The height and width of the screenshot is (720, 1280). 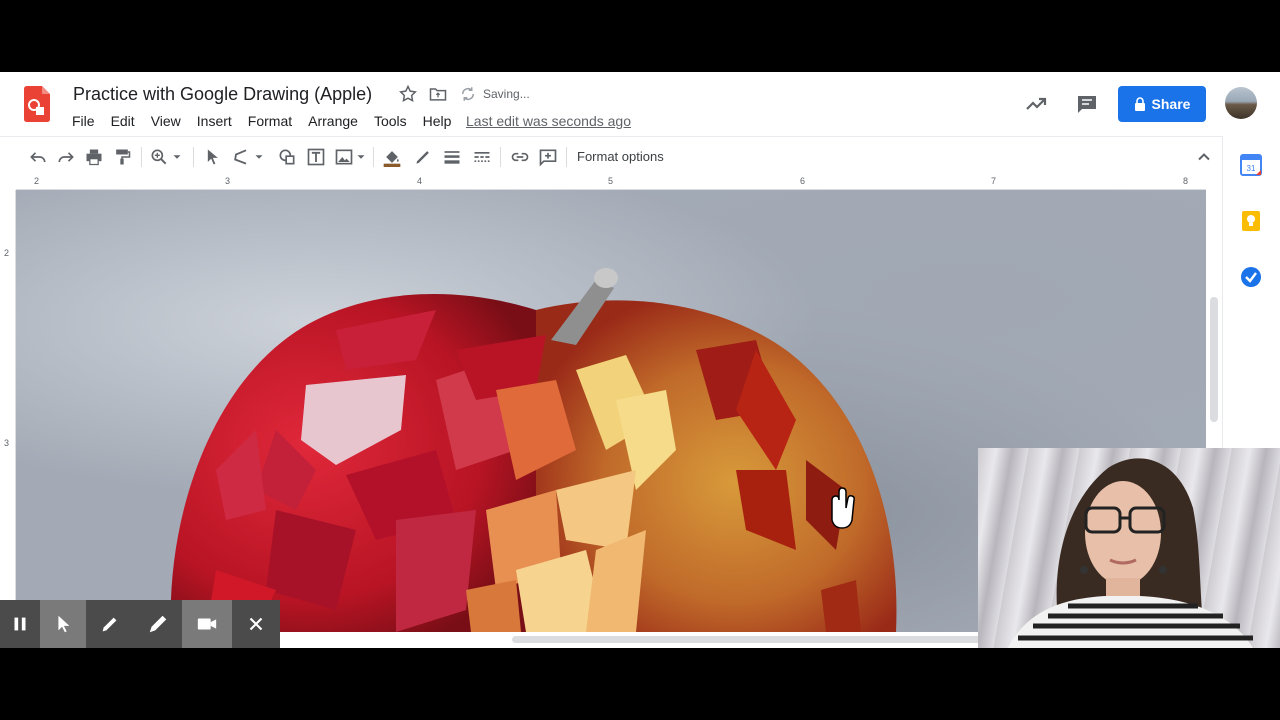 What do you see at coordinates (361, 157) in the screenshot?
I see `image-dropdown-icon` at bounding box center [361, 157].